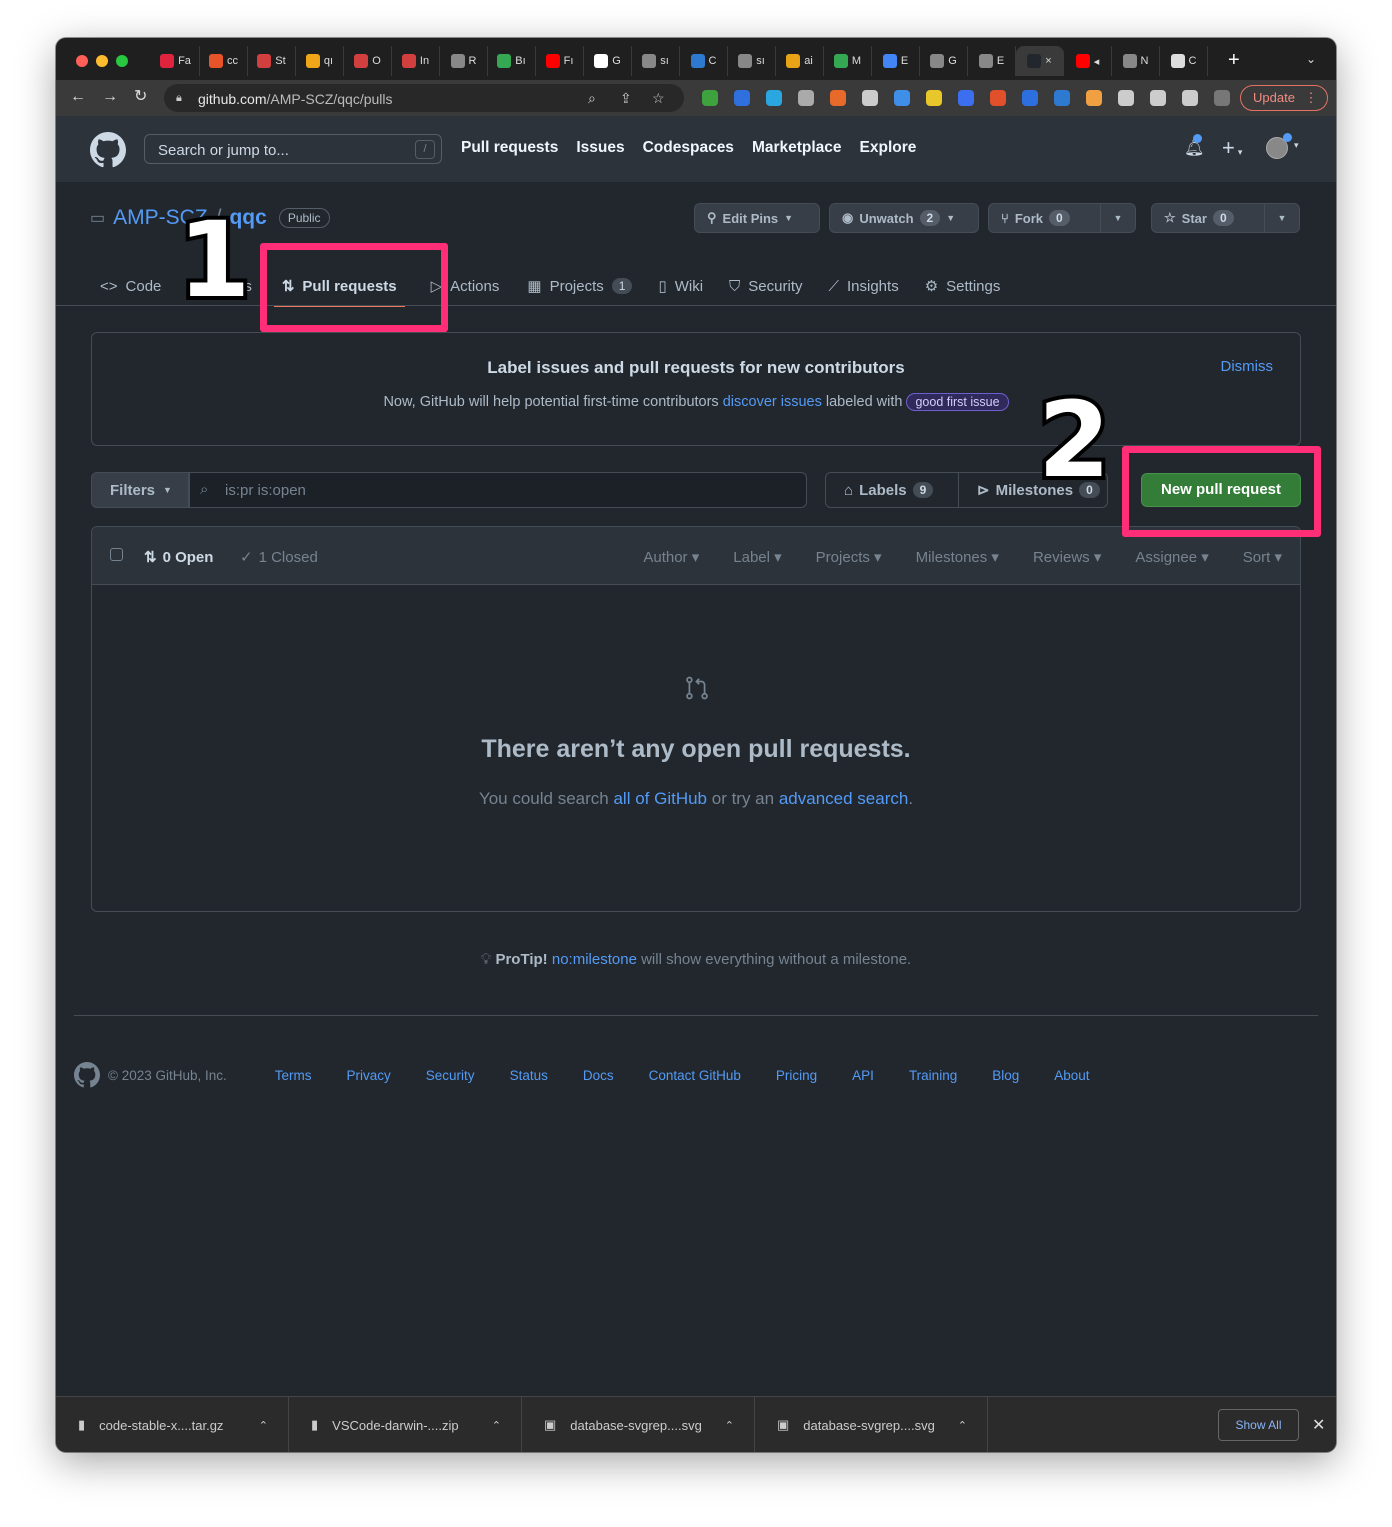 The height and width of the screenshot is (1527, 1392). Describe the element at coordinates (178, 557) in the screenshot. I see `open-filter-link: ⇅ 0 Open` at that location.